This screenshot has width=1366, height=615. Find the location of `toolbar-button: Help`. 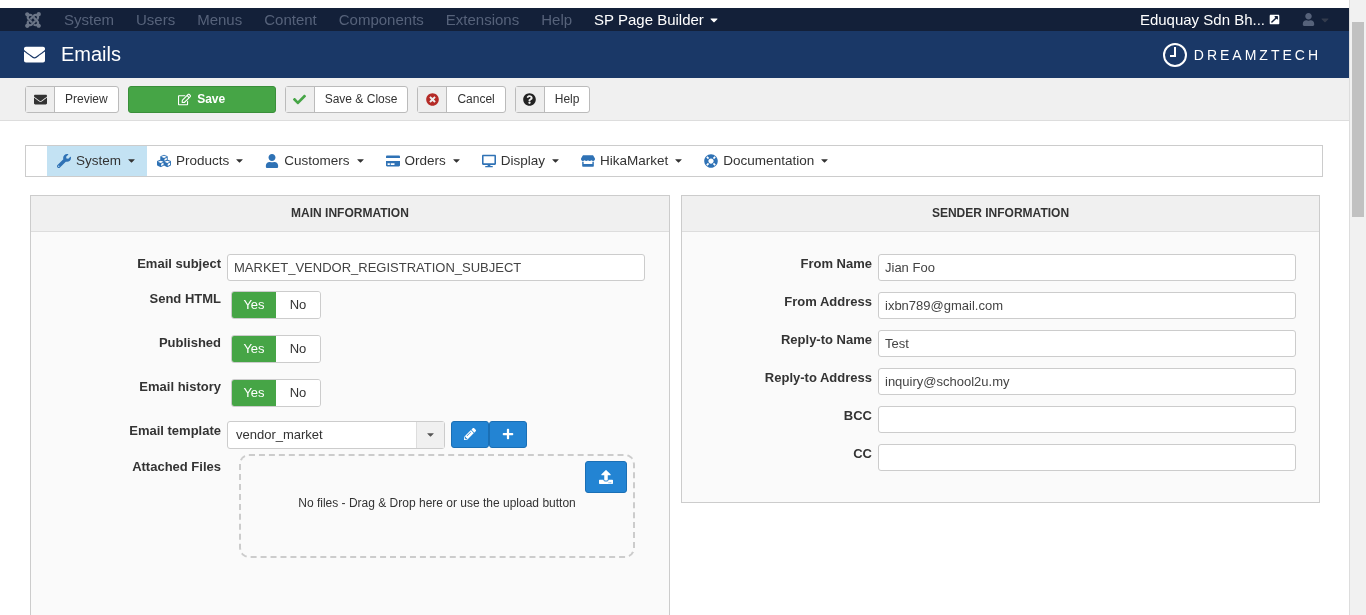

toolbar-button: Help is located at coordinates (552, 99).